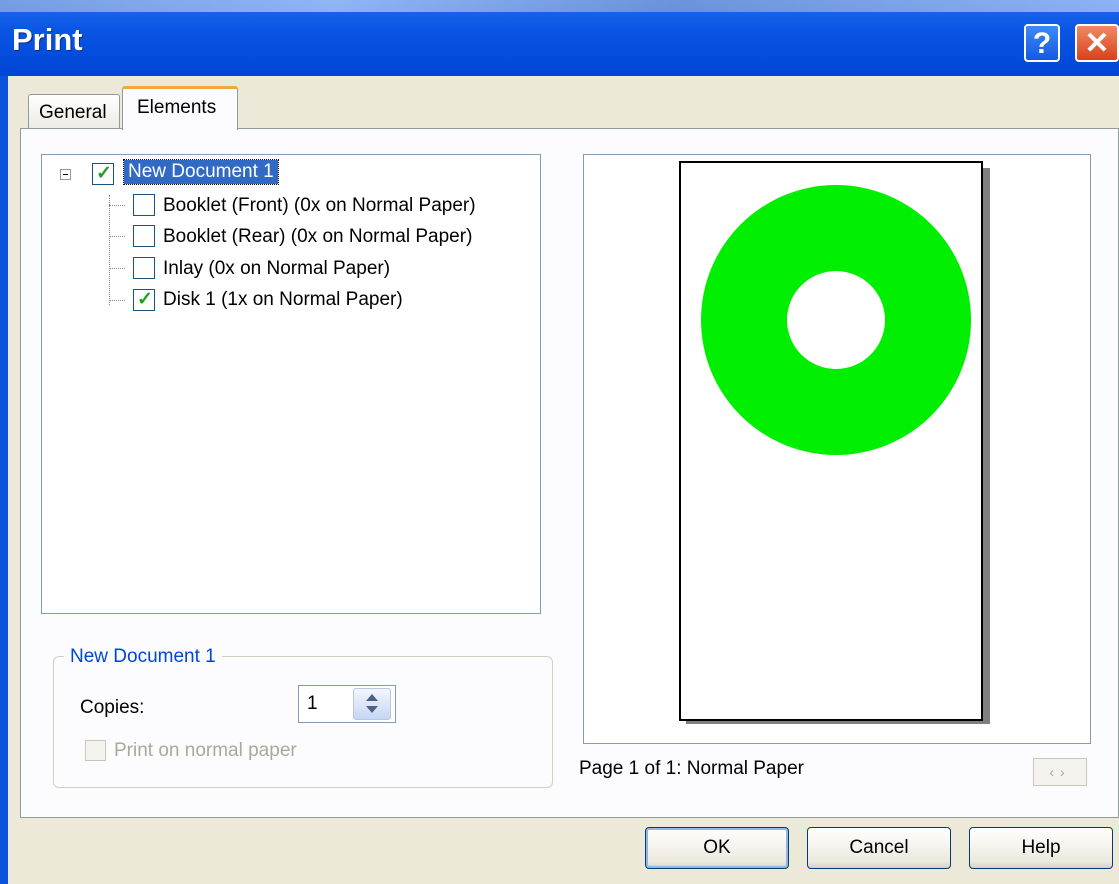 This screenshot has width=1119, height=884. Describe the element at coordinates (319, 206) in the screenshot. I see `tree-item-booklet-front: Booklet (Front) (0x on Normal Paper)` at that location.